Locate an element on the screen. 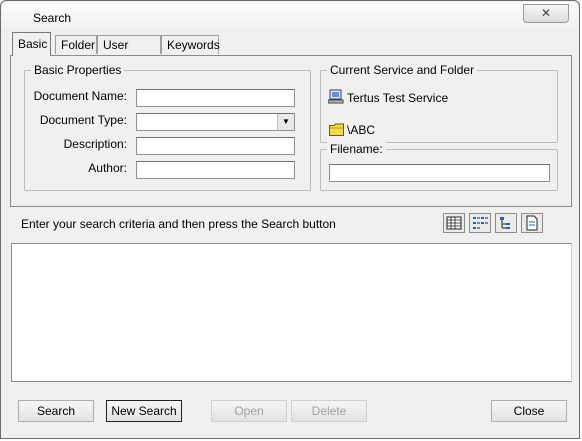 This screenshot has width=582, height=441. folder-path: \ABC is located at coordinates (361, 130).